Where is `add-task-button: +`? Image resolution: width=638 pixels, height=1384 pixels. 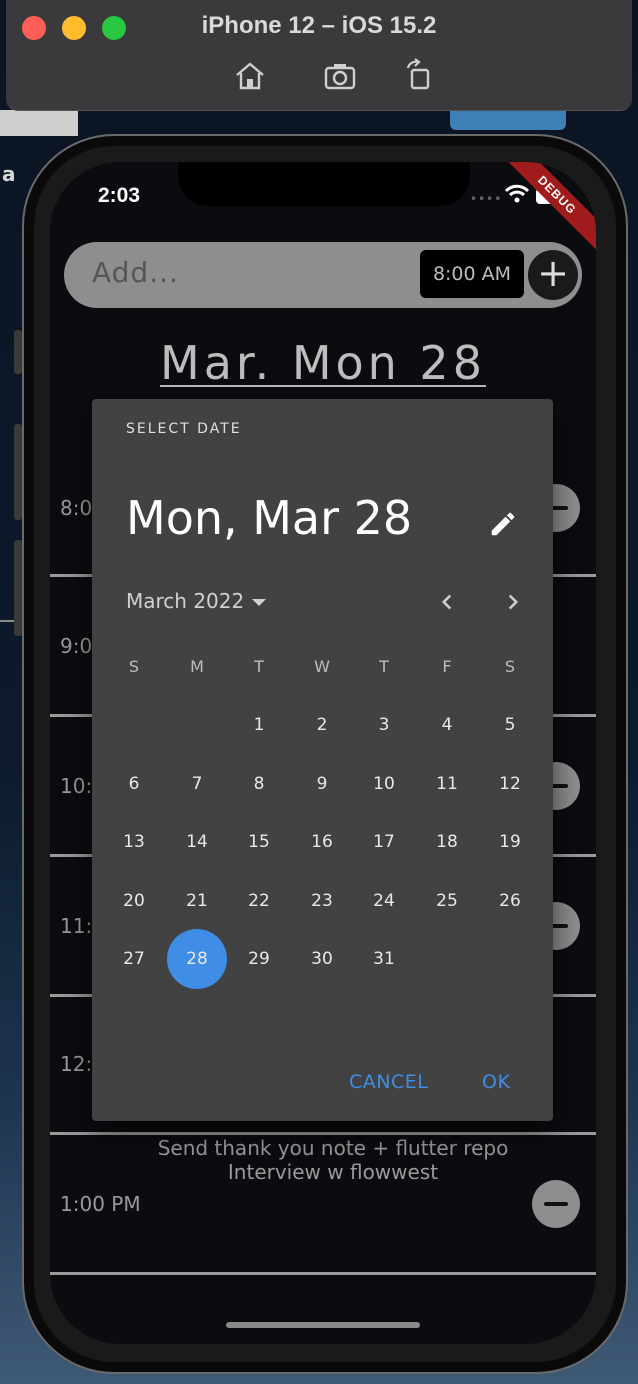 add-task-button: + is located at coordinates (553, 275).